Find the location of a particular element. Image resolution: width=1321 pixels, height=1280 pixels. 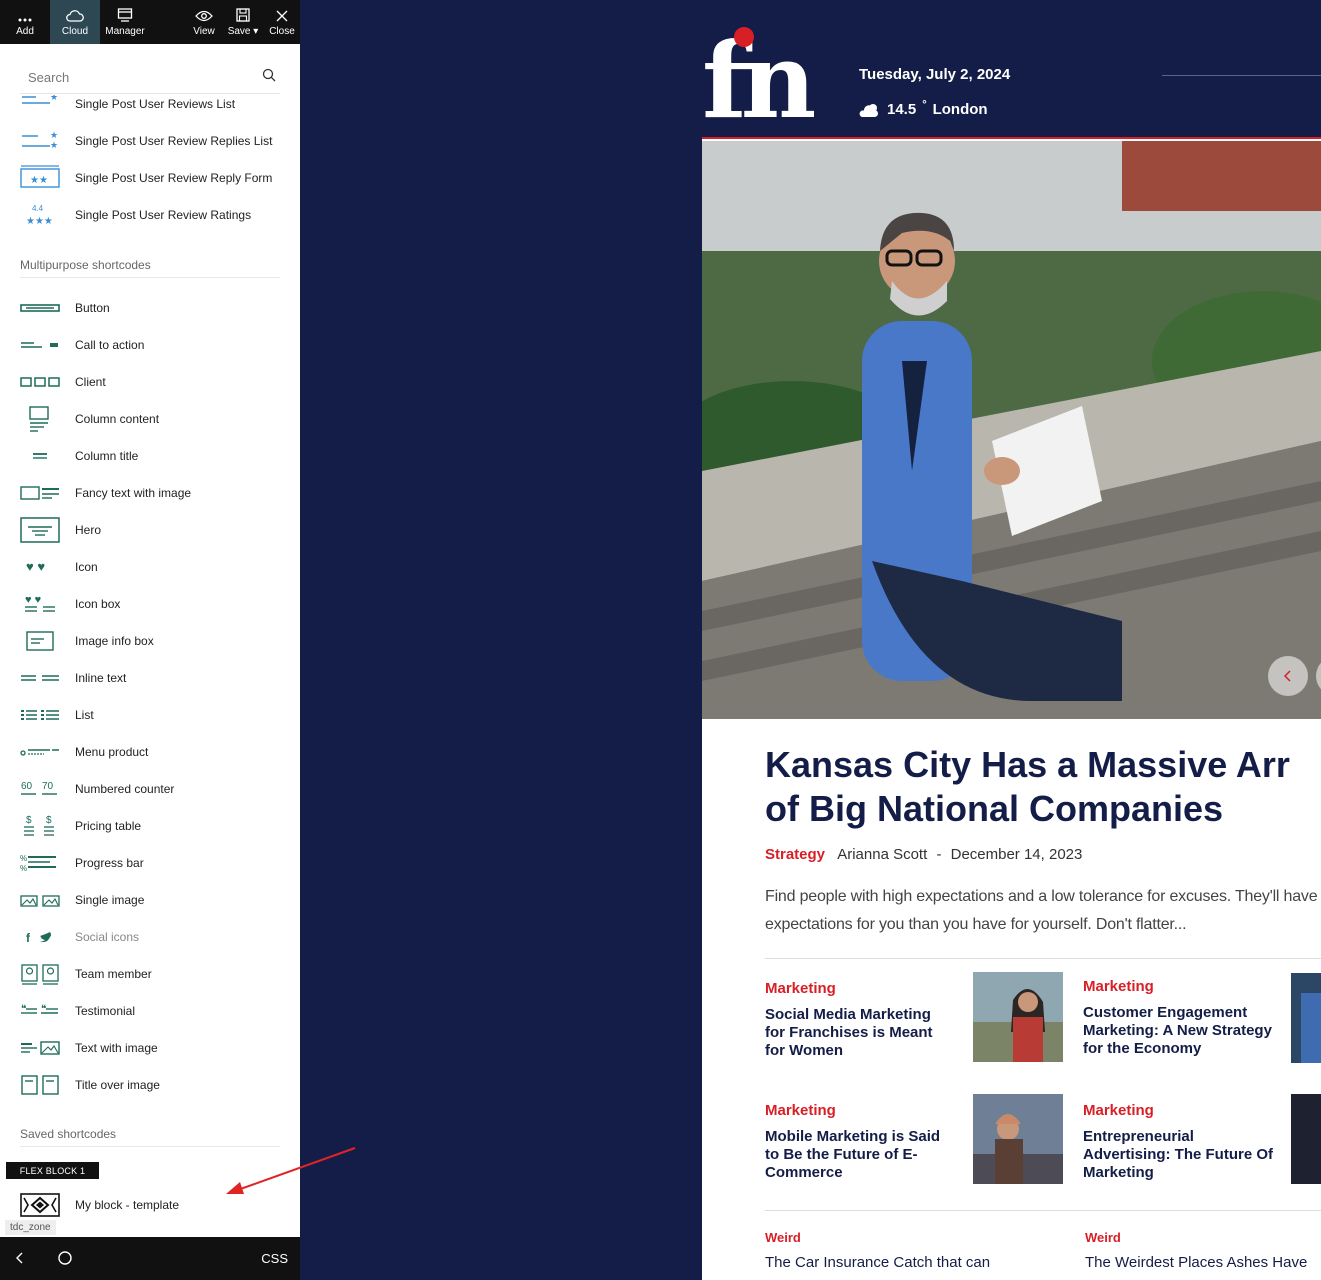

shortcode-item: ★ Single Post User Reviews List is located at coordinates (150, 108).